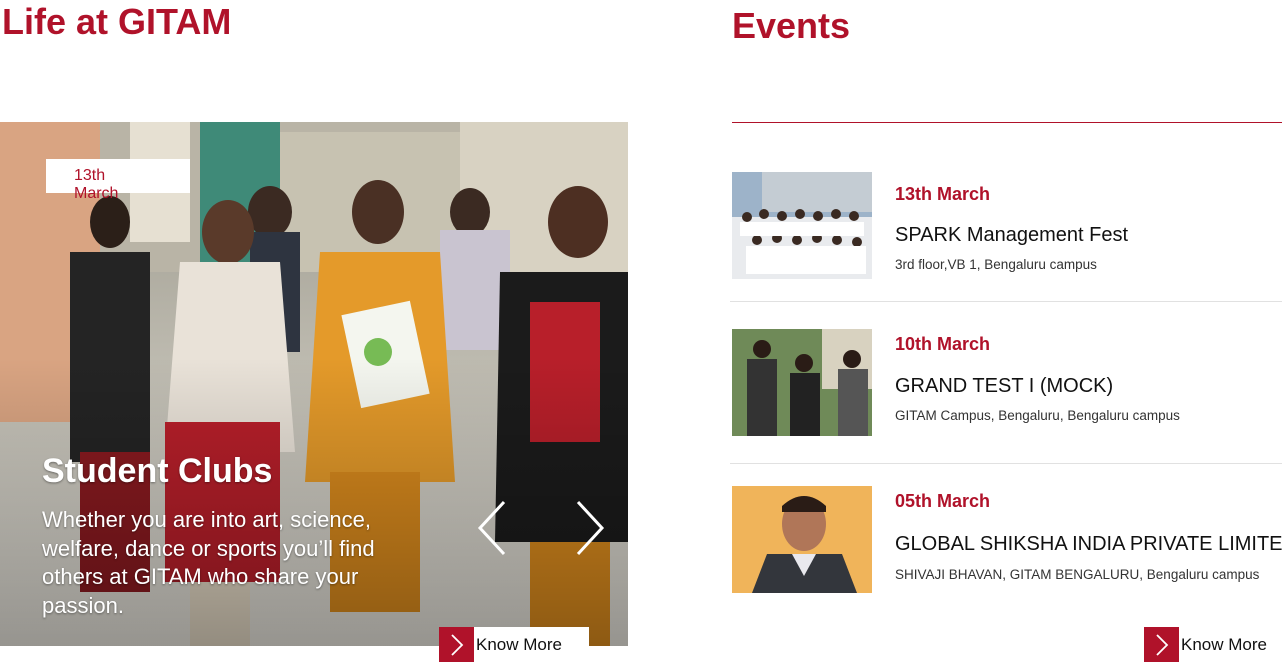 This screenshot has width=1284, height=662. What do you see at coordinates (157, 471) in the screenshot?
I see `card-title: Student Clubs` at bounding box center [157, 471].